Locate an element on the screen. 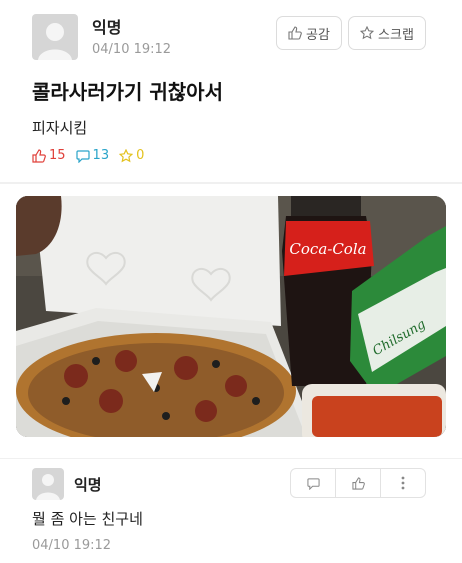  like-count: 15 is located at coordinates (57, 155).